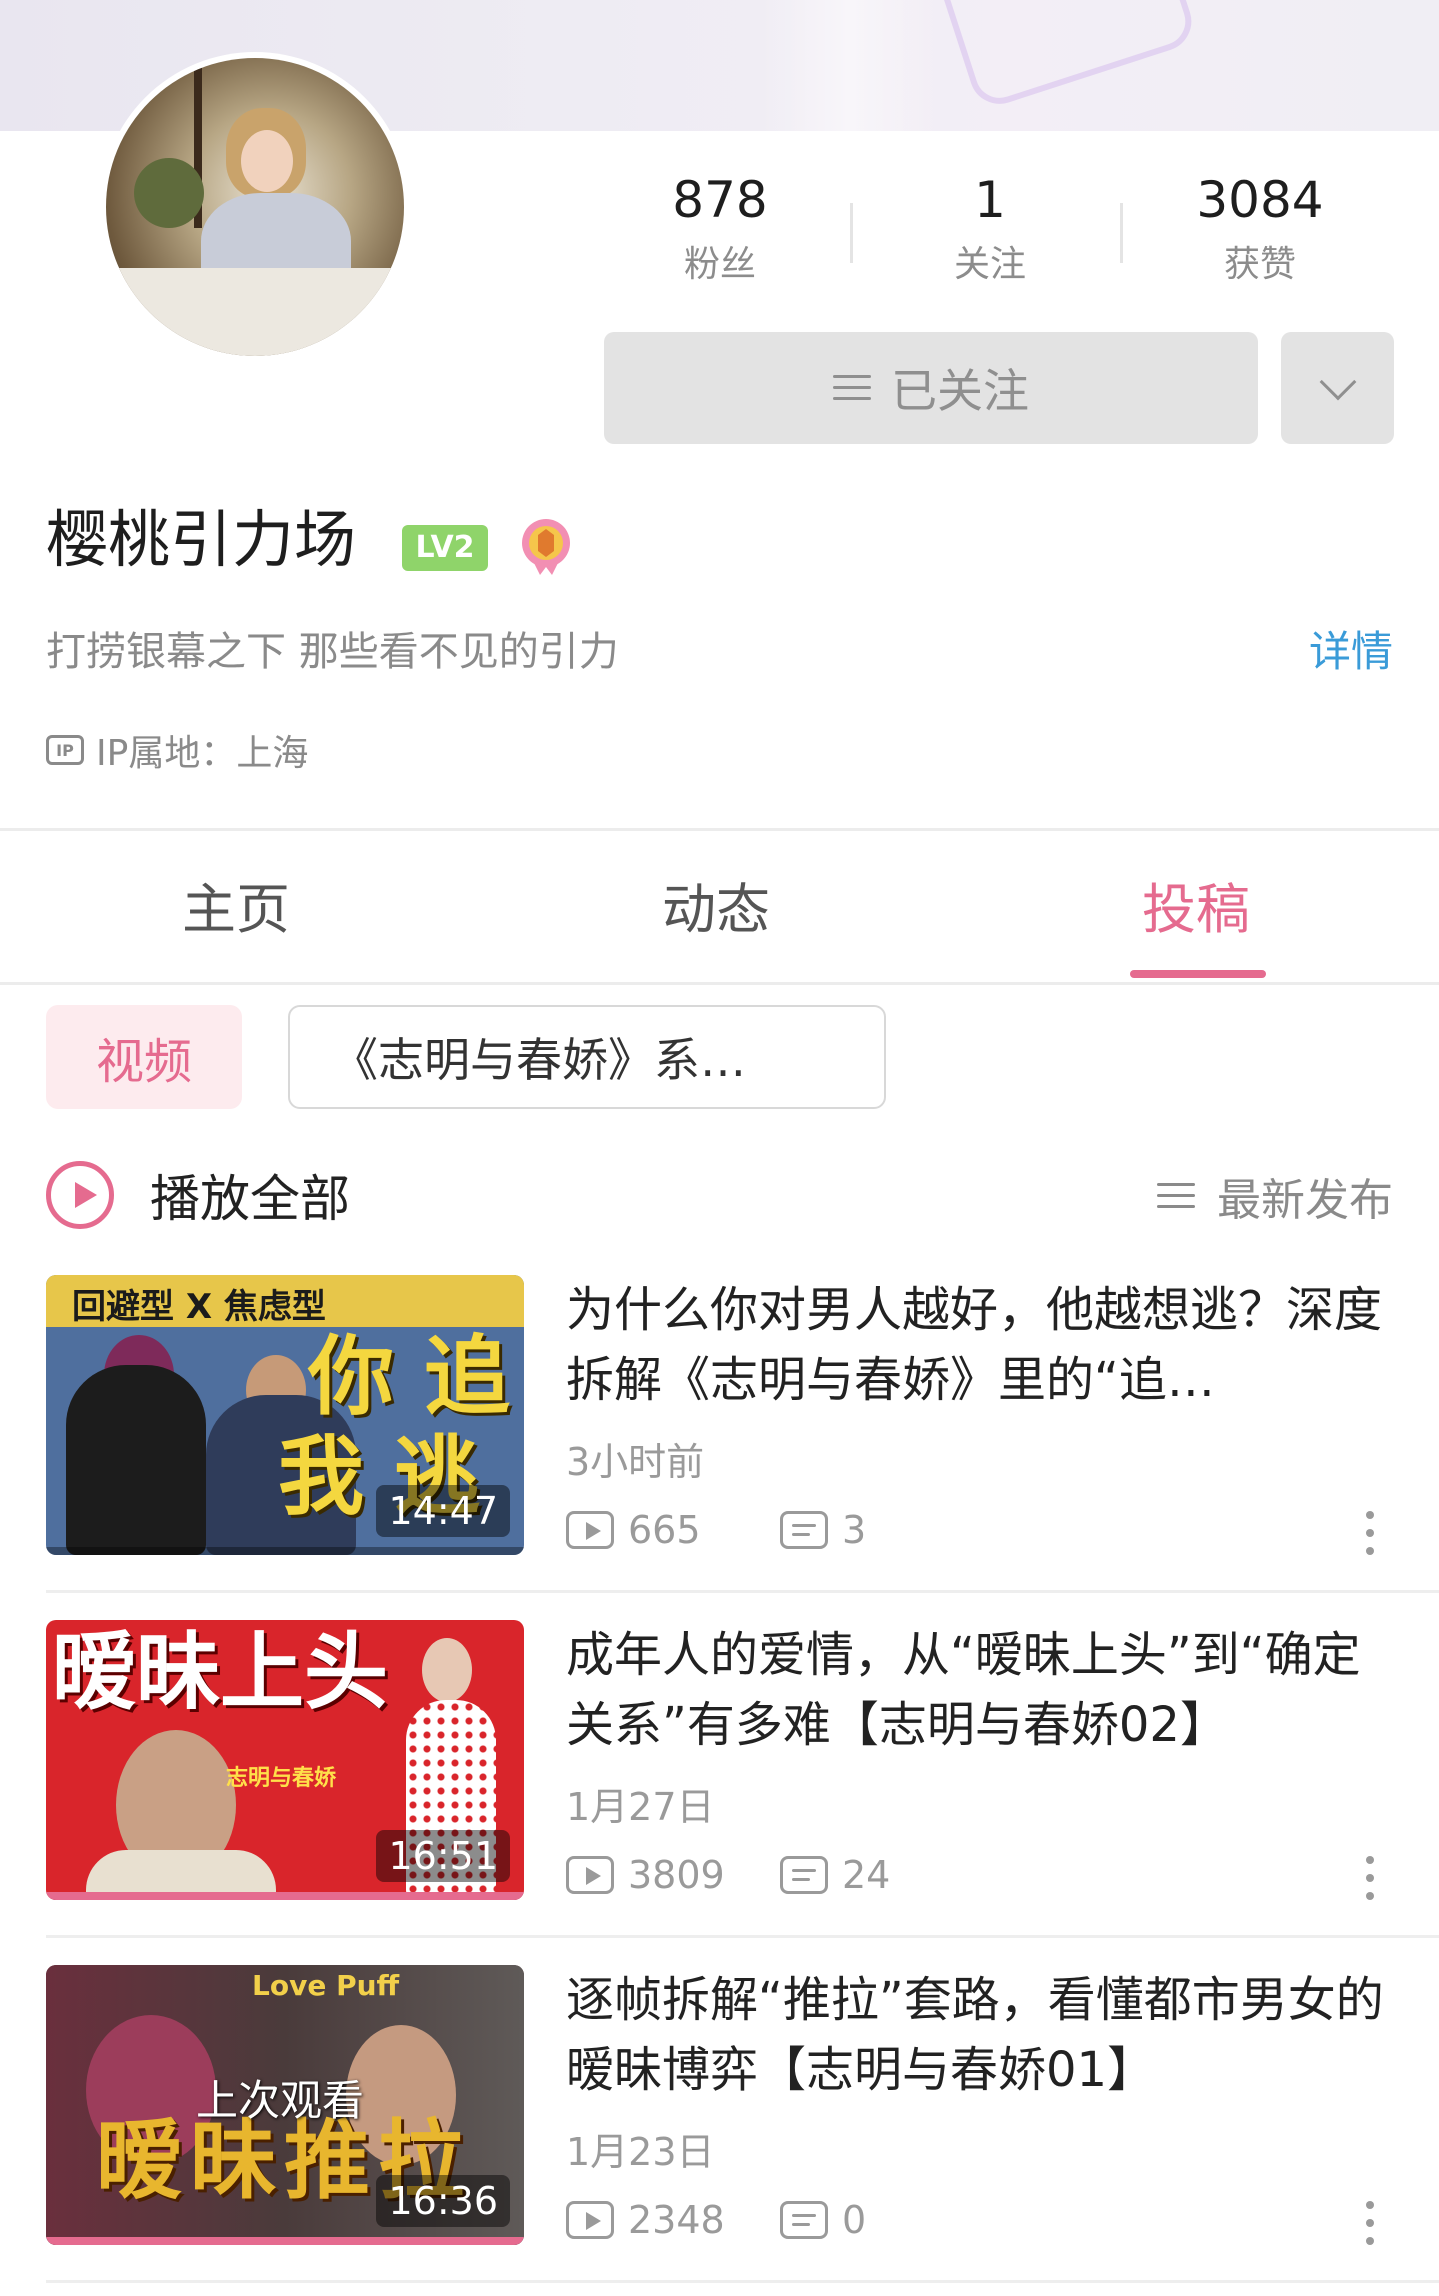  I want to click on filter-chip-video: 视频, so click(144, 1057).